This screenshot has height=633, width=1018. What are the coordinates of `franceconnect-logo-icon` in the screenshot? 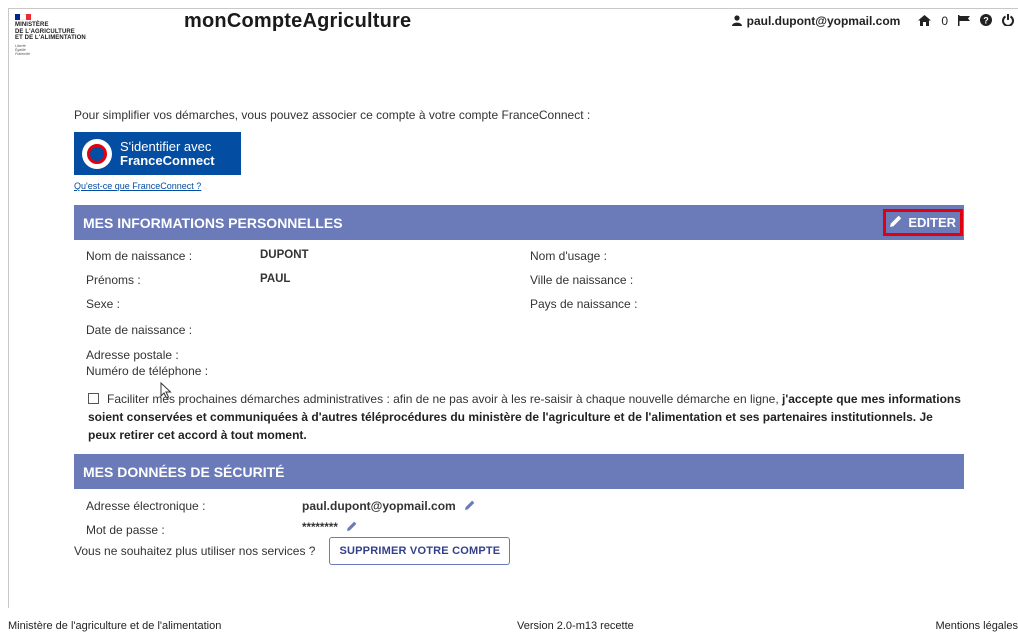 It's located at (97, 153).